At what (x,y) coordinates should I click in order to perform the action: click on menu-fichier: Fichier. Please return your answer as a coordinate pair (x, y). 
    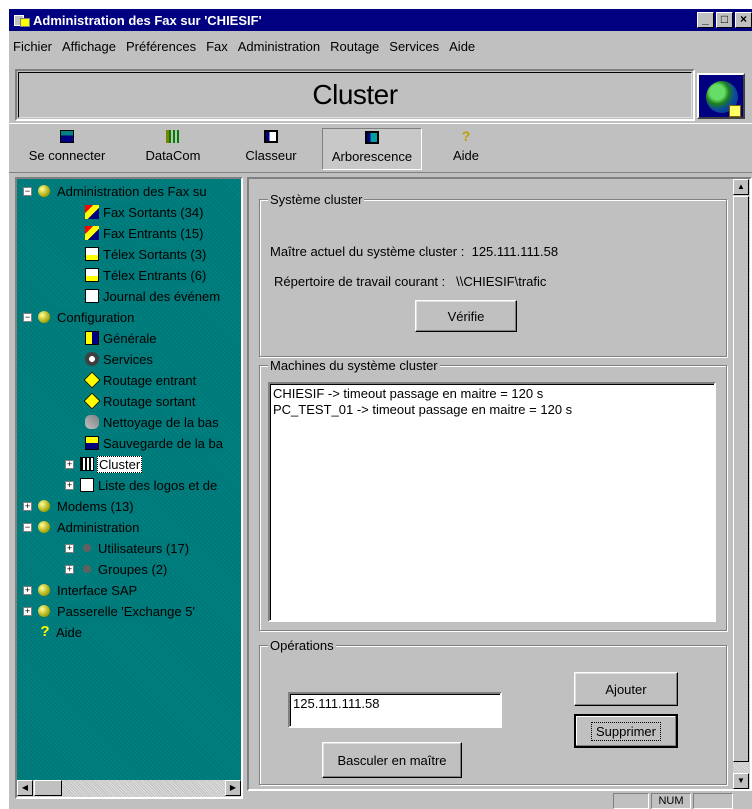
    Looking at the image, I should click on (33, 46).